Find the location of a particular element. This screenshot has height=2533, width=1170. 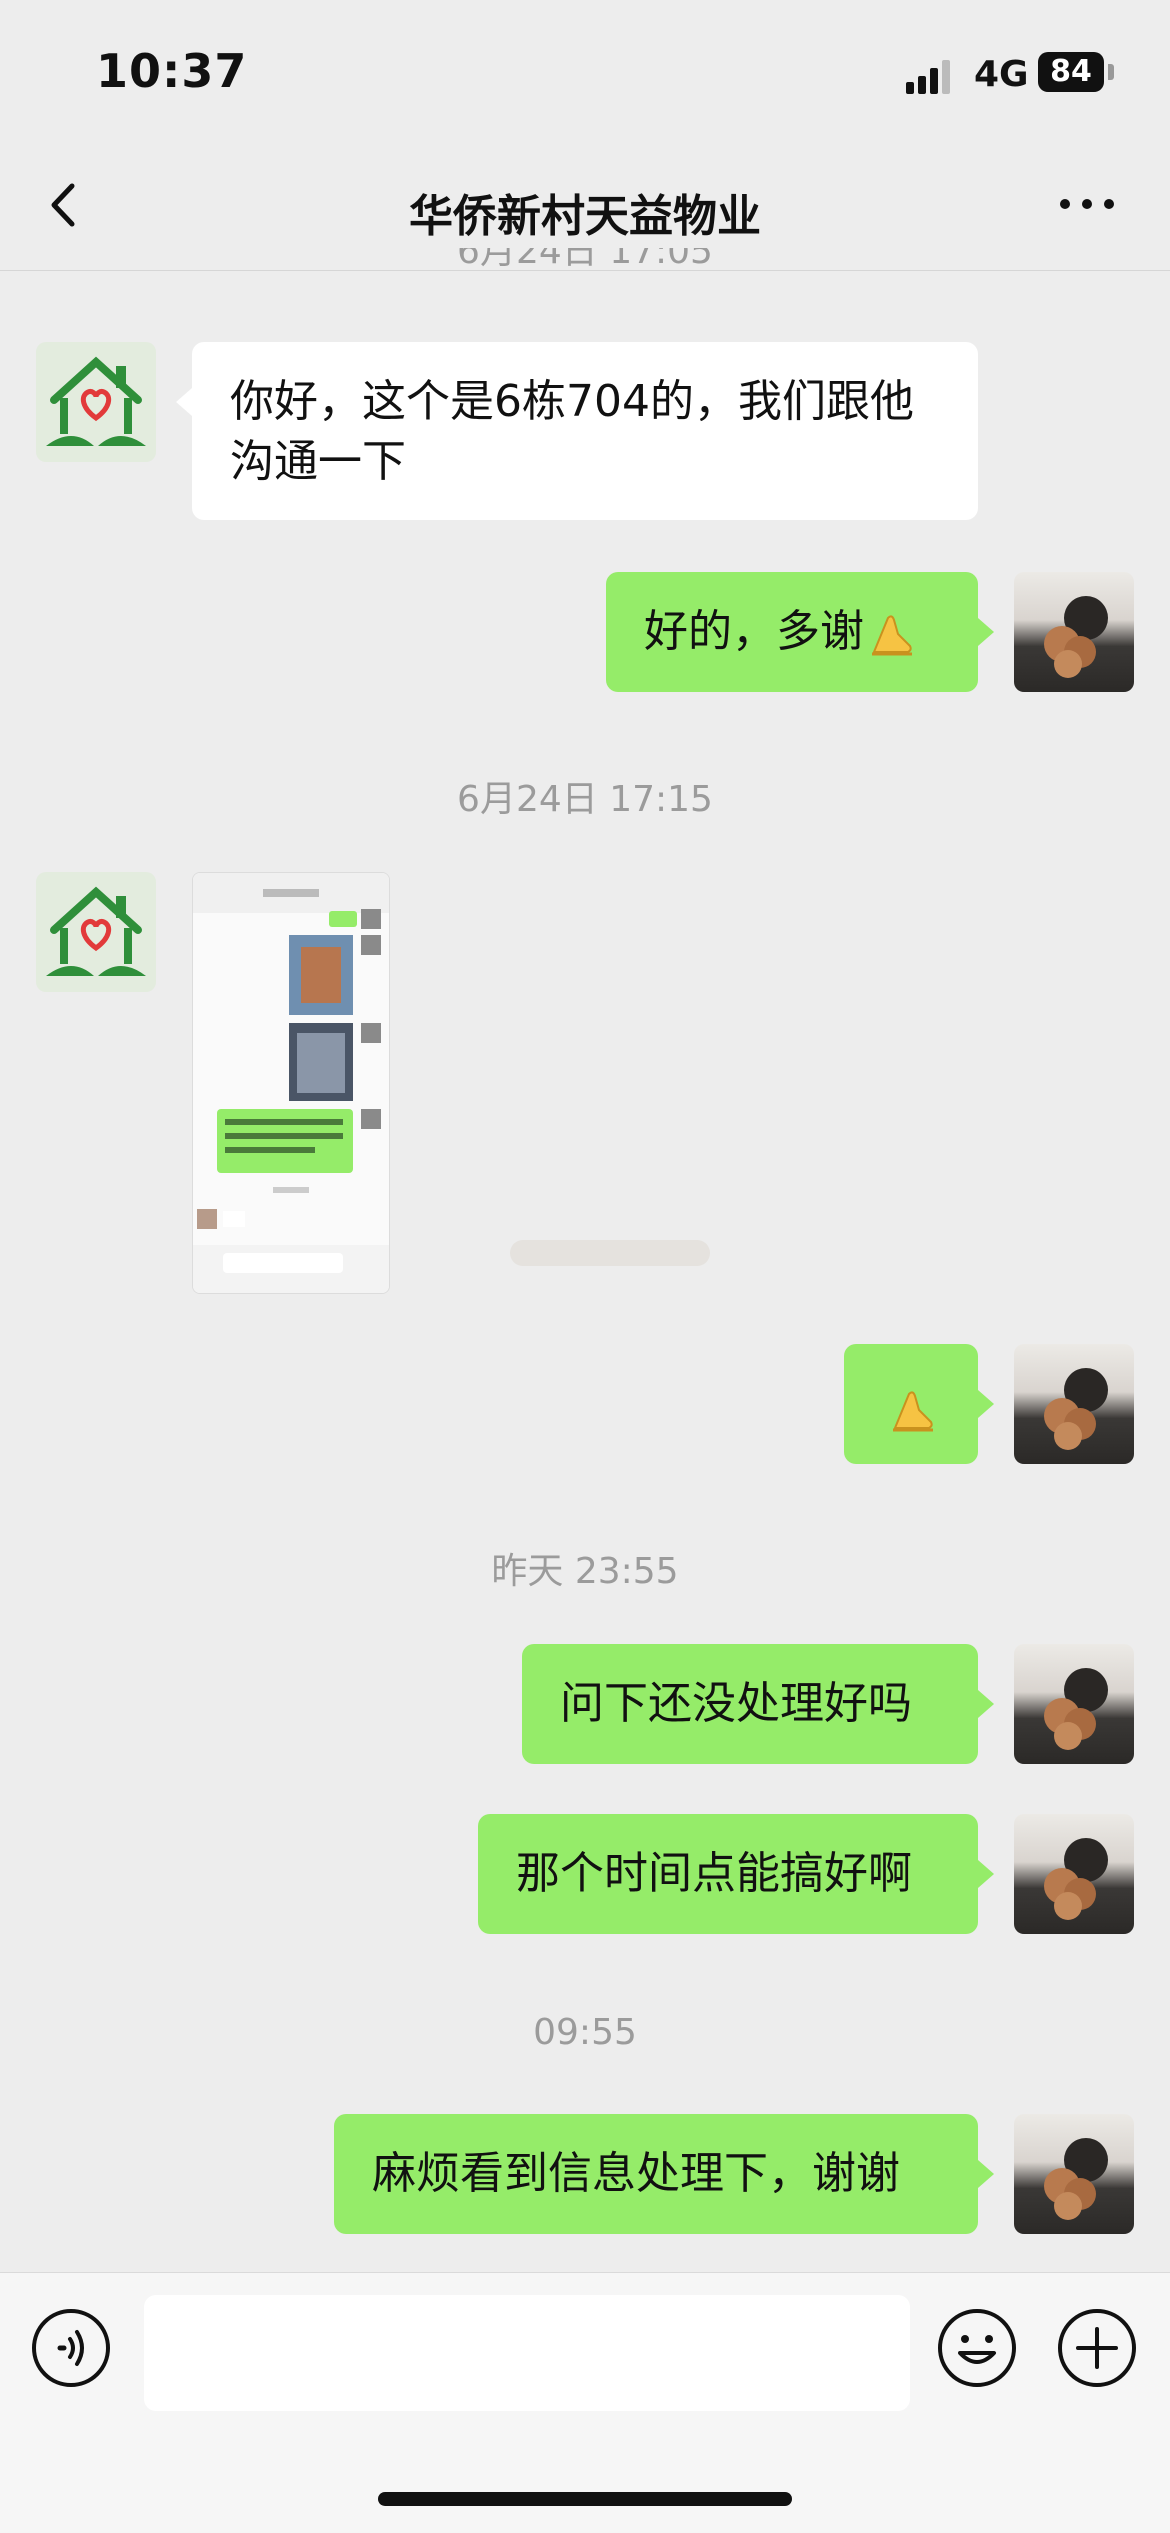

home-indicator is located at coordinates (585, 2499).